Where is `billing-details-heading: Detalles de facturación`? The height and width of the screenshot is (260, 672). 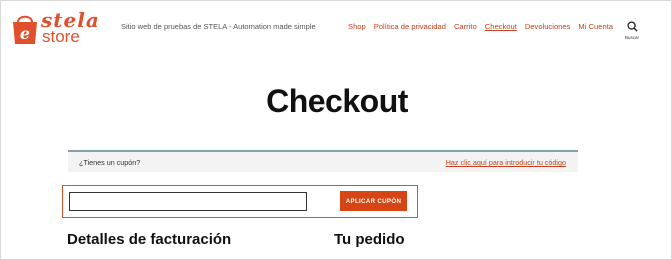
billing-details-heading: Detalles de facturación is located at coordinates (149, 239).